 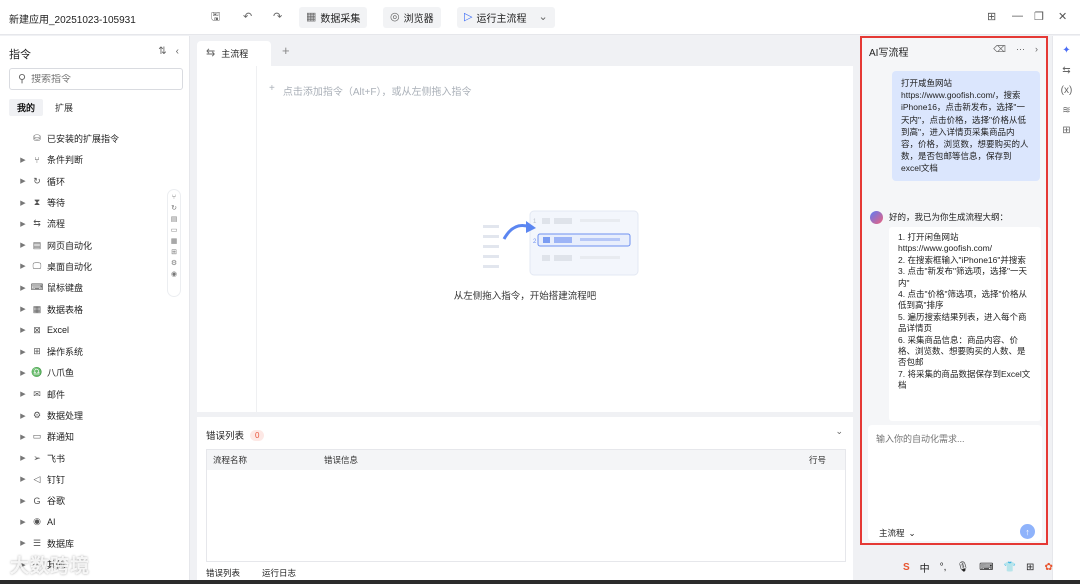 What do you see at coordinates (56, 458) in the screenshot?
I see `tree-item-label: 飞书` at bounding box center [56, 458].